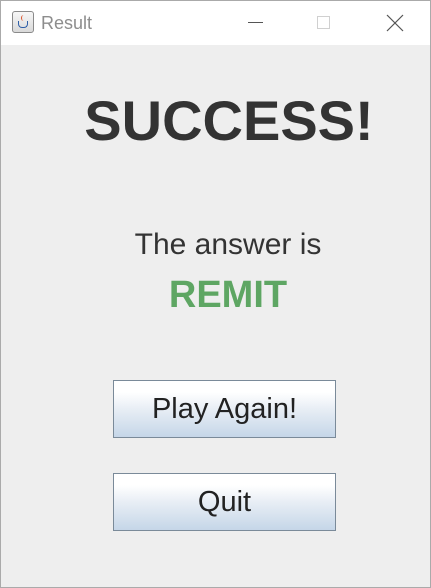 The image size is (431, 588). Describe the element at coordinates (224, 502) in the screenshot. I see `quit-button: Quit` at that location.